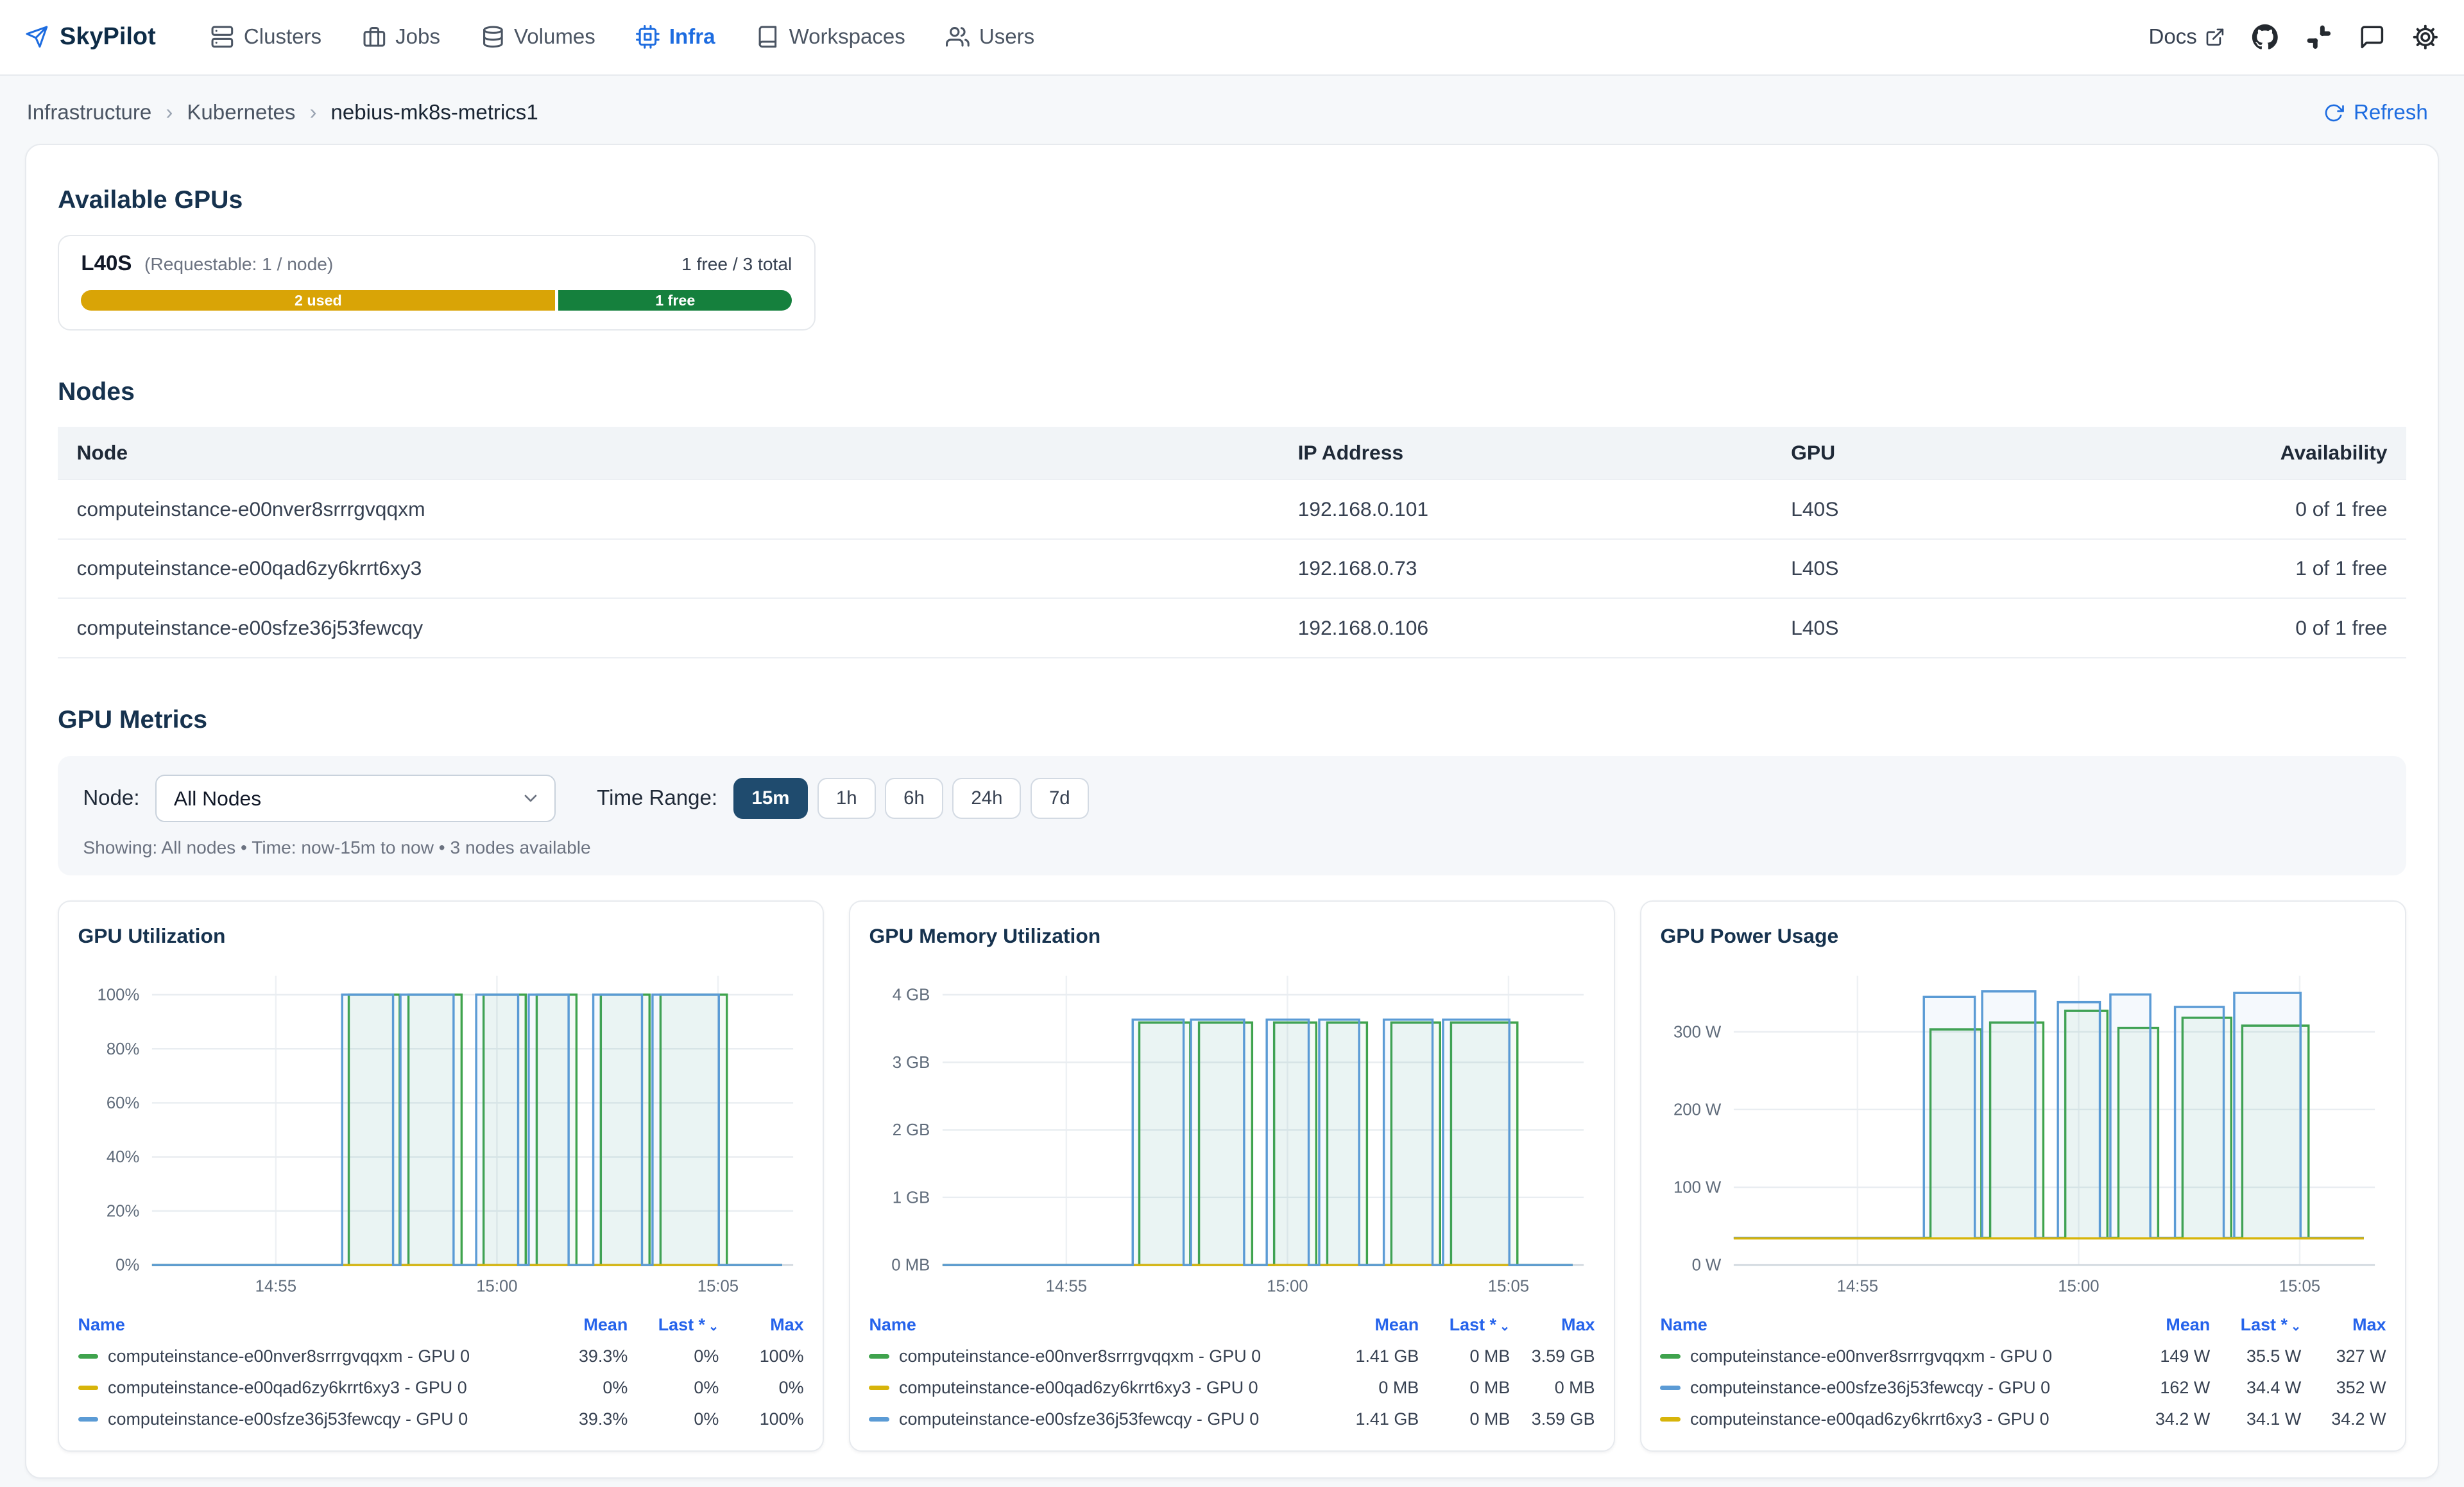 This screenshot has height=1487, width=2464. I want to click on nav-item-infra: Infra, so click(676, 36).